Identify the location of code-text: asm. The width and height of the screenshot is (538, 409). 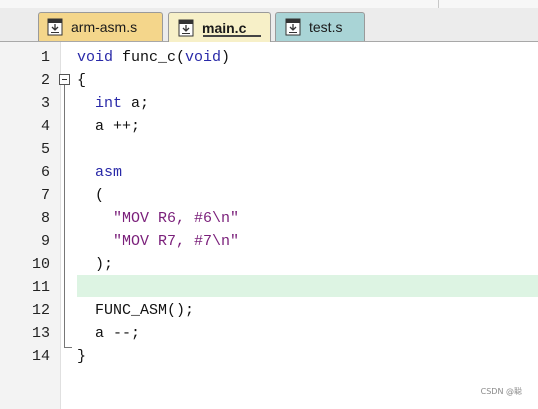
(99, 172).